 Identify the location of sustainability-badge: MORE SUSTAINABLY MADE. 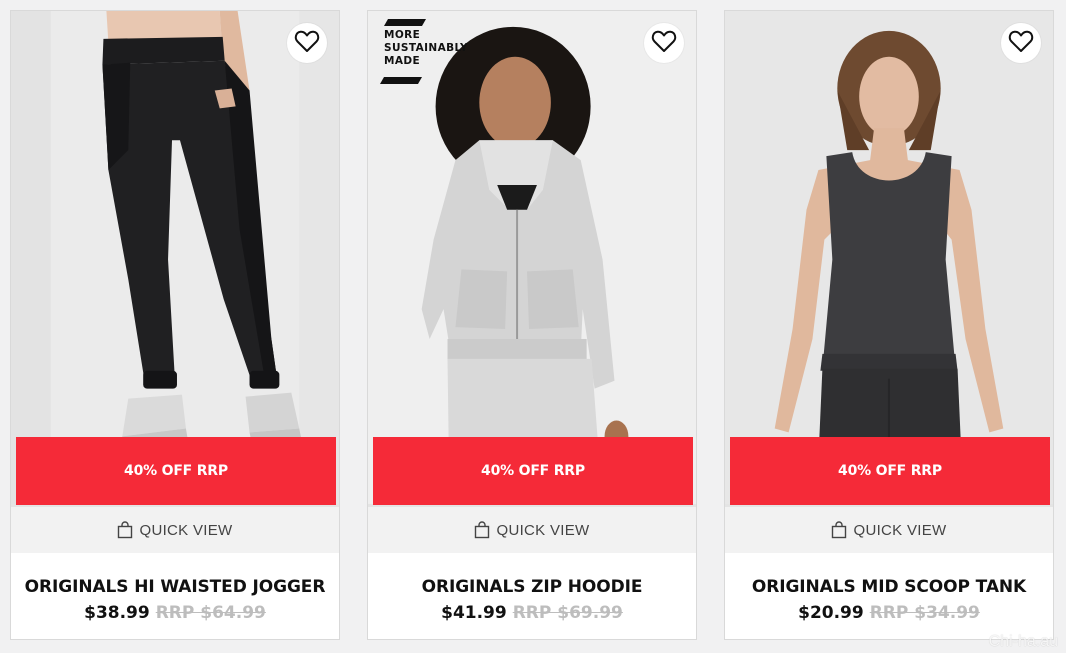
(425, 53).